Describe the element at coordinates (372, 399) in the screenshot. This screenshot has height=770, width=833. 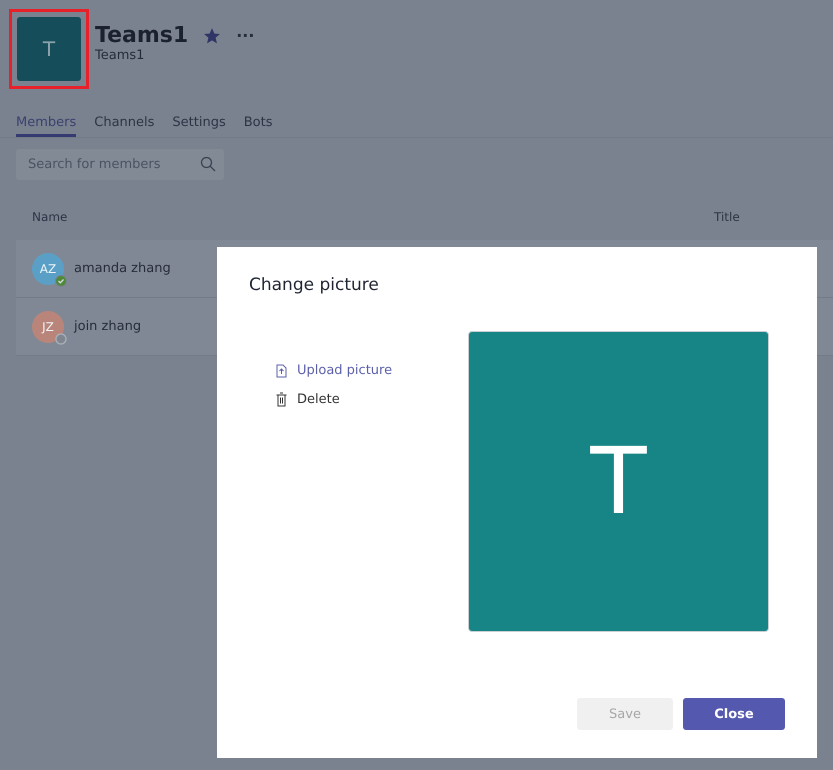
I see `action-link: Delete` at that location.